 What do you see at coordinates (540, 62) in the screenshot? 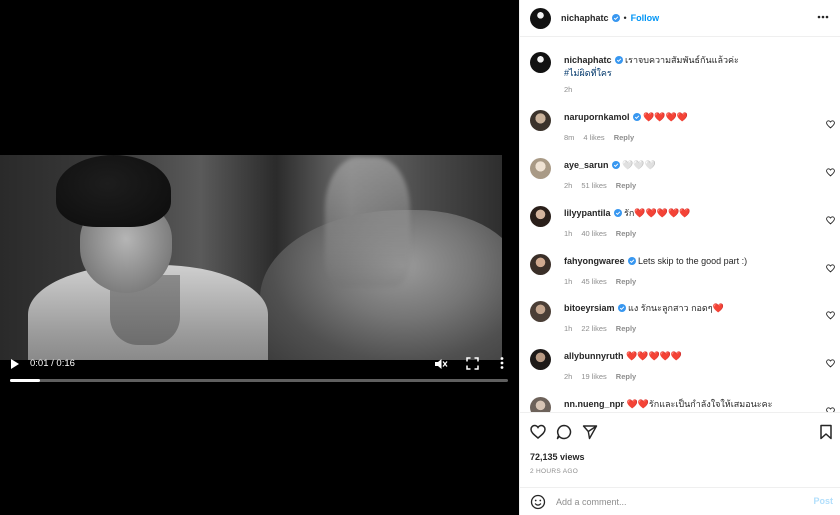
I see `caption-avatar` at bounding box center [540, 62].